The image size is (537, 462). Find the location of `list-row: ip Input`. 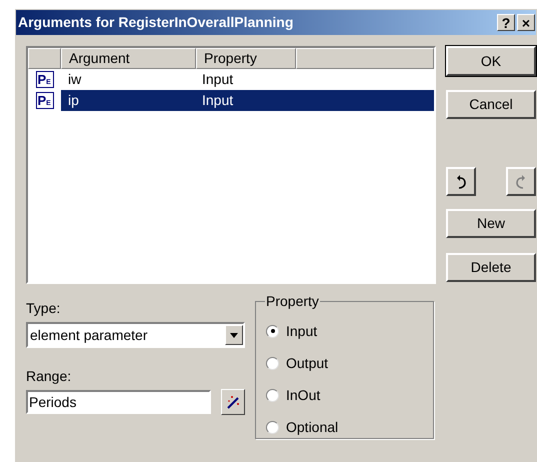

list-row: ip Input is located at coordinates (247, 100).